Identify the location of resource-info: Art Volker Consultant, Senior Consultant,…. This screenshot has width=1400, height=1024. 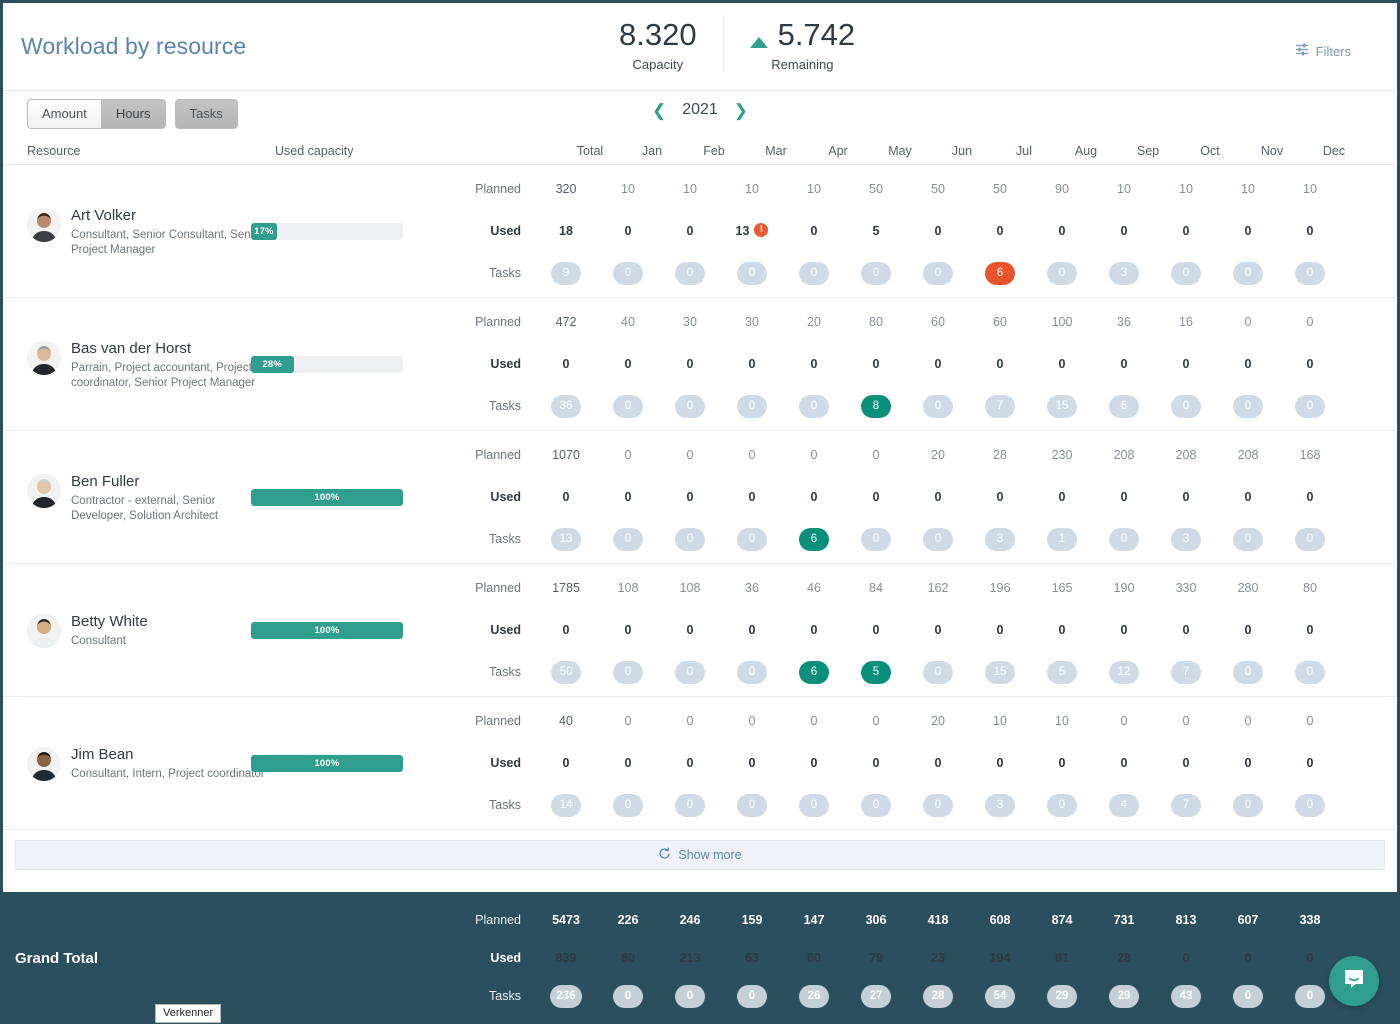
(133, 231).